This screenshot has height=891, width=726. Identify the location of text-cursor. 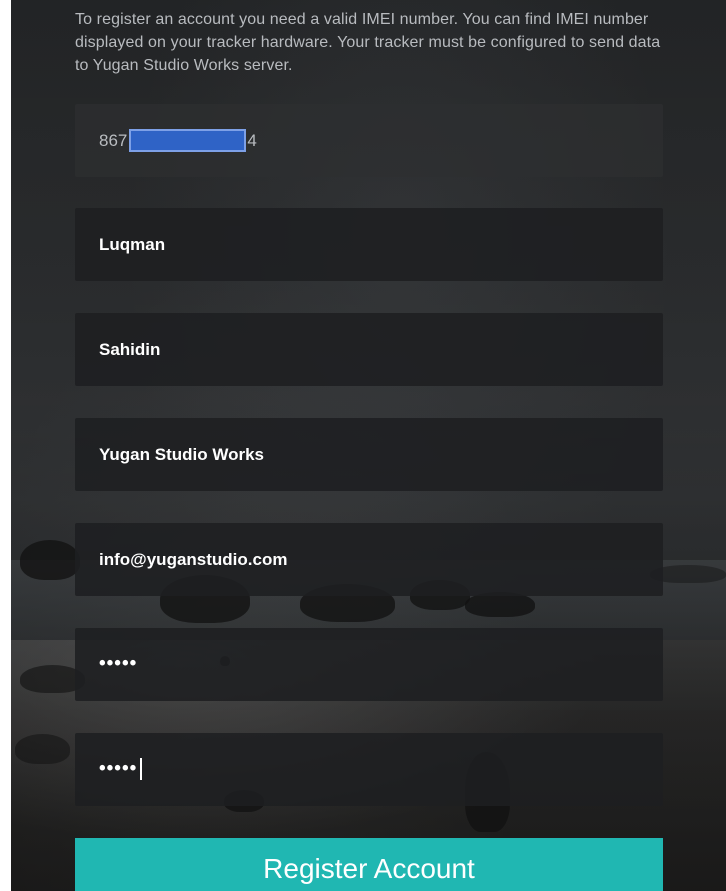
(141, 768).